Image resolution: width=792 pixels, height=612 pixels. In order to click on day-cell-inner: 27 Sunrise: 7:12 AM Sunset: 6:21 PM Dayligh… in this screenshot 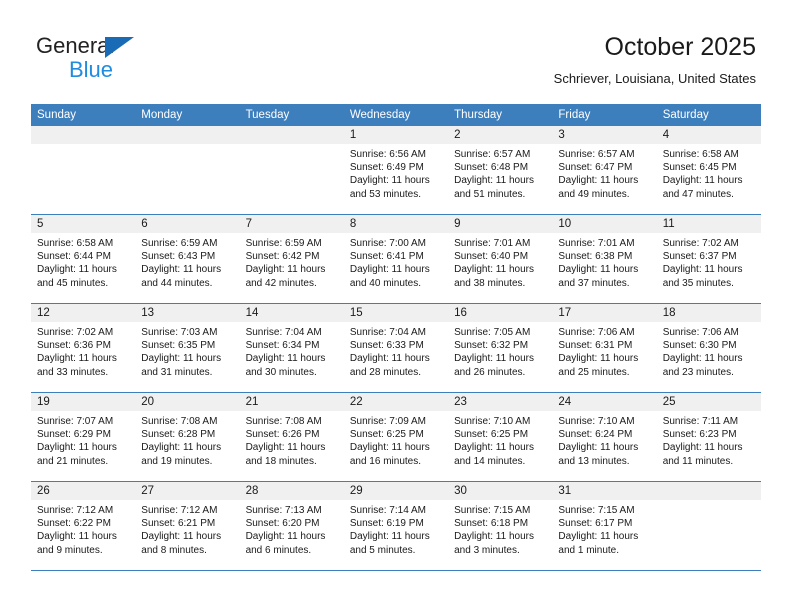, I will do `click(187, 526)`.